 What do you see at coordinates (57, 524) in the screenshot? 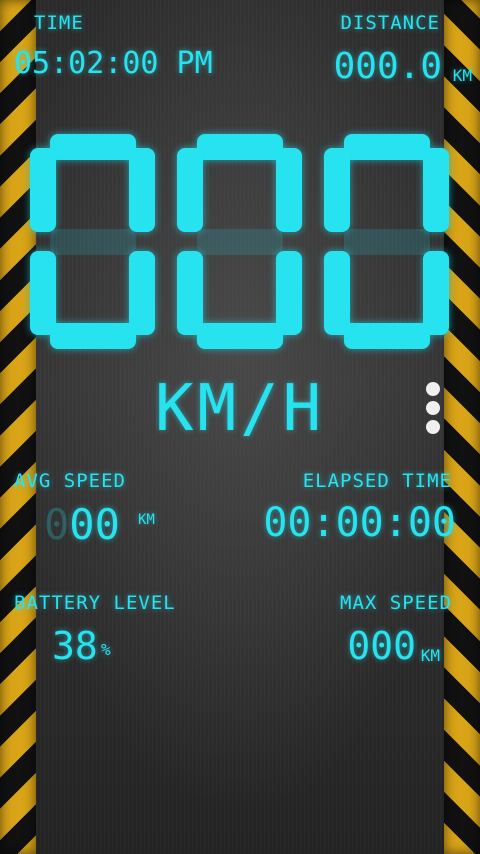
I see `avg-speed-ghost-digit: 0` at bounding box center [57, 524].